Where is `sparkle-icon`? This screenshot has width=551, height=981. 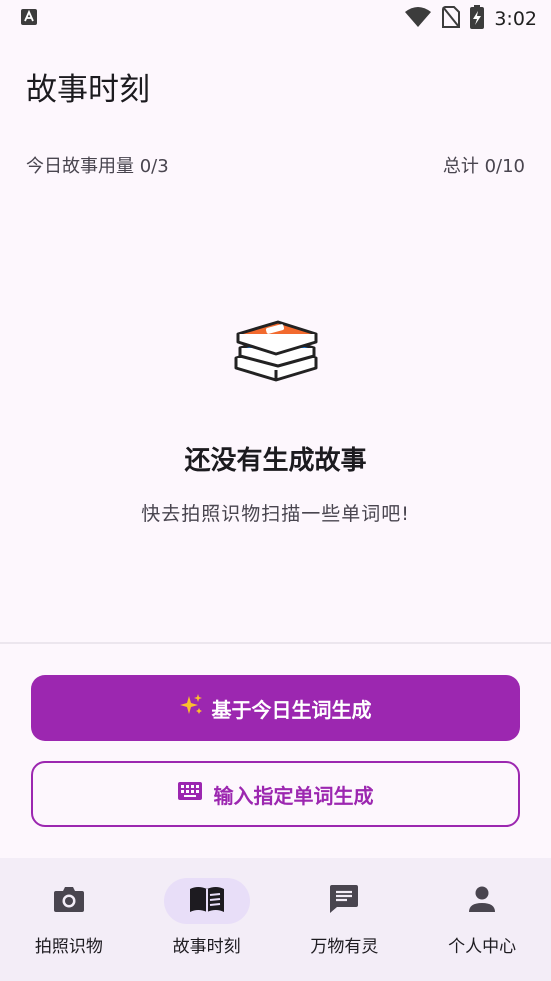 sparkle-icon is located at coordinates (191, 708).